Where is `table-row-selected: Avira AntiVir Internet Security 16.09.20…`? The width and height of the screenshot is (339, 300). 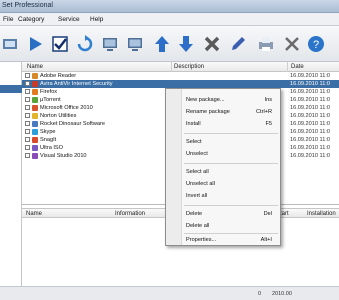
table-row-selected: Avira AntiVir Internet Security 16.09.20… is located at coordinates (180, 84).